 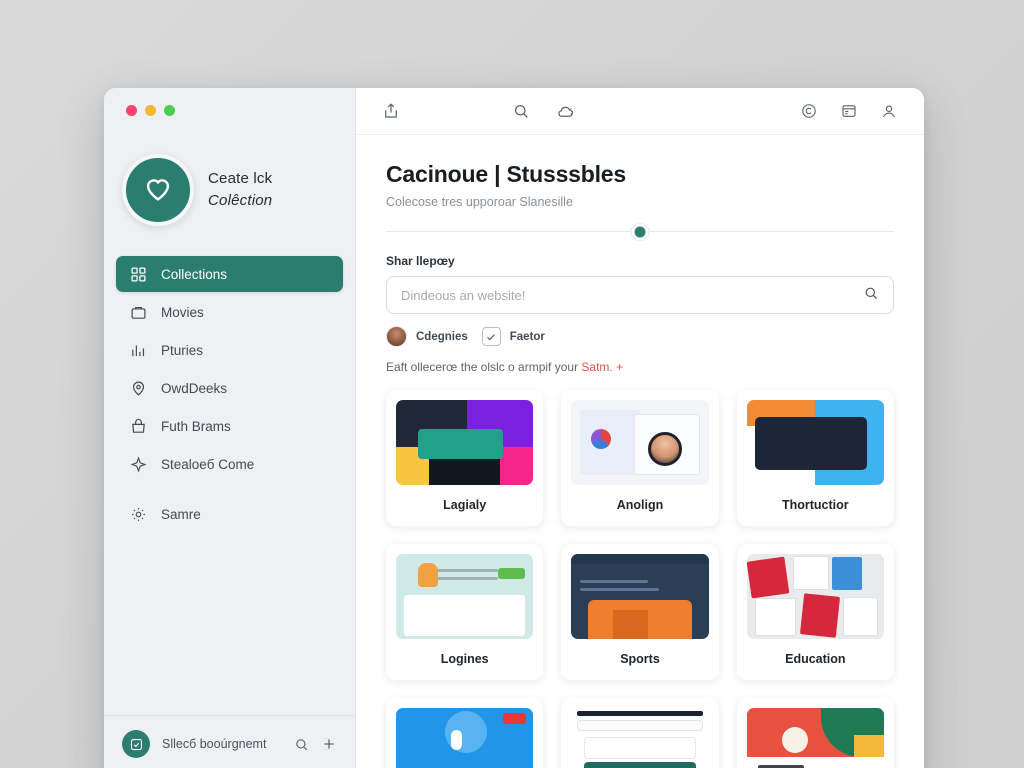 What do you see at coordinates (229, 274) in the screenshot?
I see `sidebar-item-collections: Collections` at bounding box center [229, 274].